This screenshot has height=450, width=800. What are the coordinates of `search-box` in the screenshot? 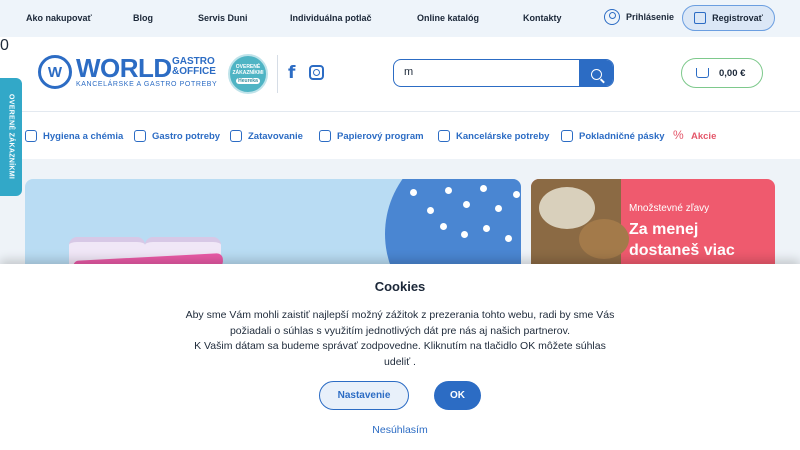 It's located at (503, 73).